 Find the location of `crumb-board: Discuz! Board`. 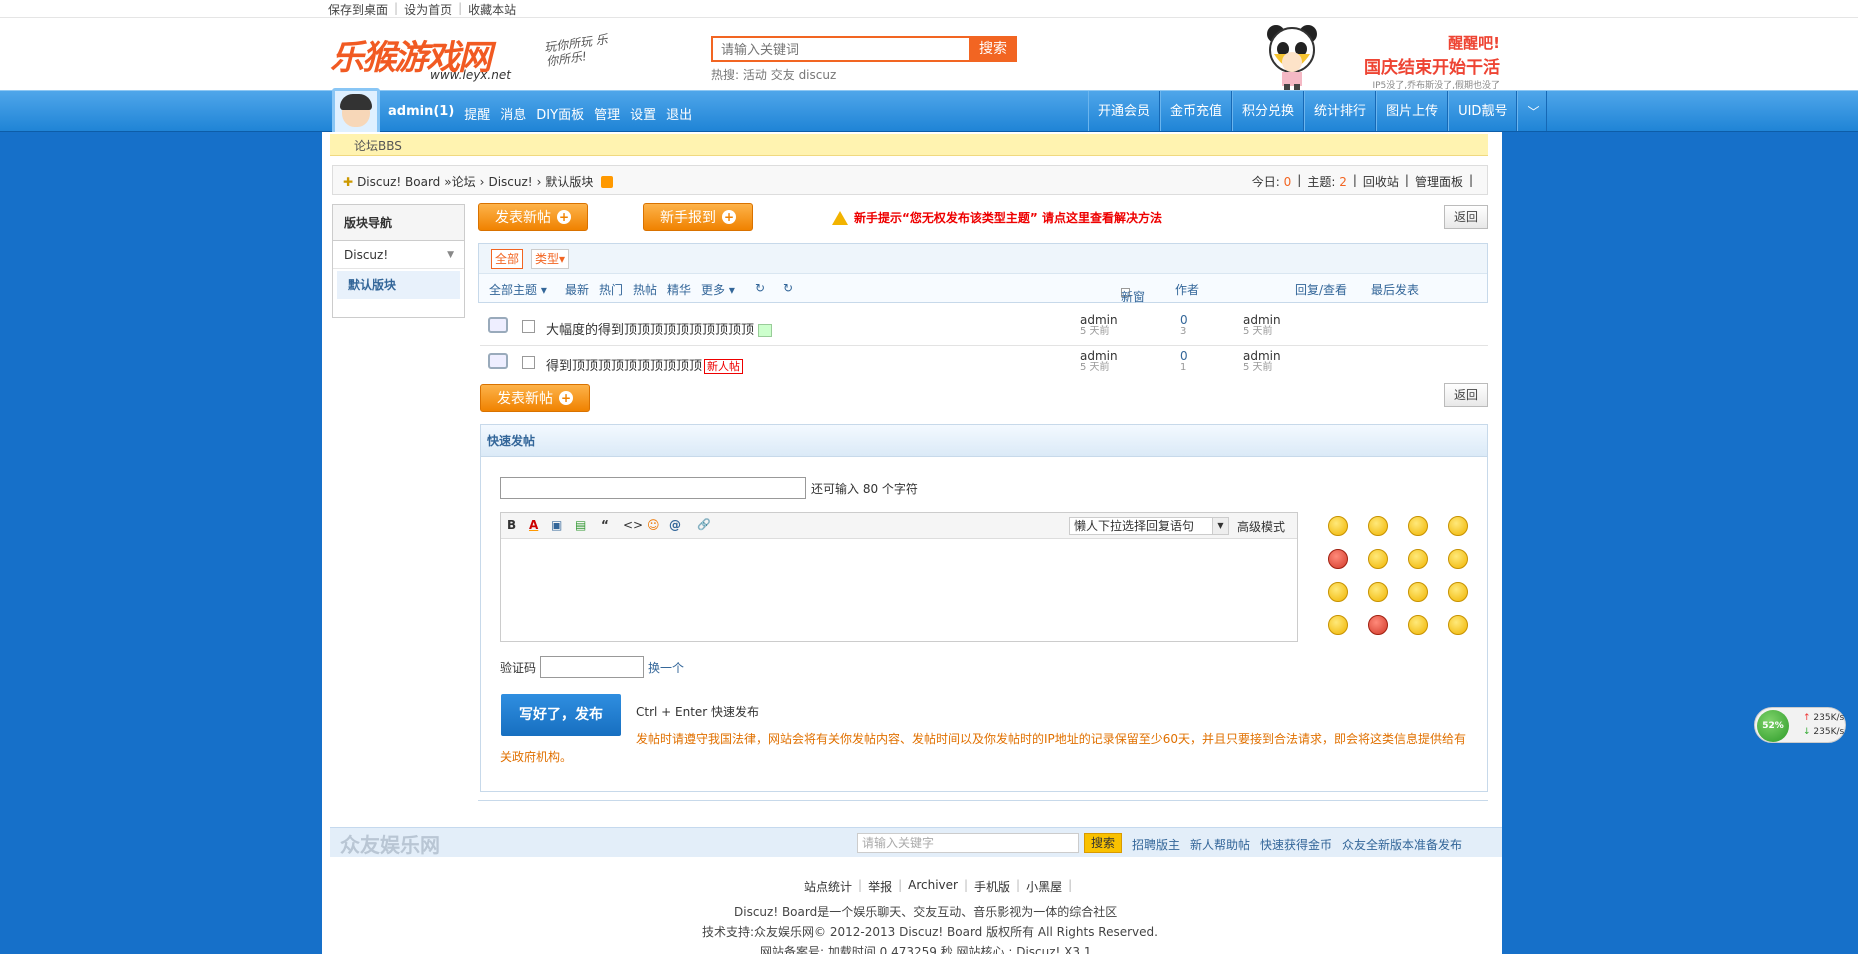

crumb-board: Discuz! Board is located at coordinates (398, 182).